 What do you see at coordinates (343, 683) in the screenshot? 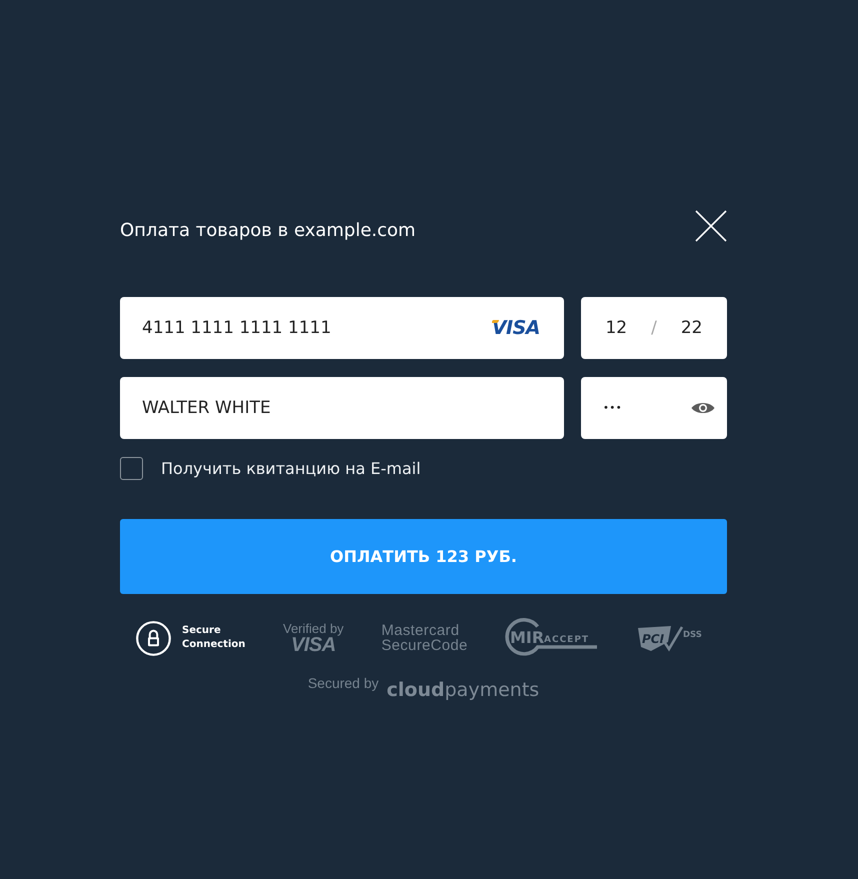
I see `secured-by-text: Secured by` at bounding box center [343, 683].